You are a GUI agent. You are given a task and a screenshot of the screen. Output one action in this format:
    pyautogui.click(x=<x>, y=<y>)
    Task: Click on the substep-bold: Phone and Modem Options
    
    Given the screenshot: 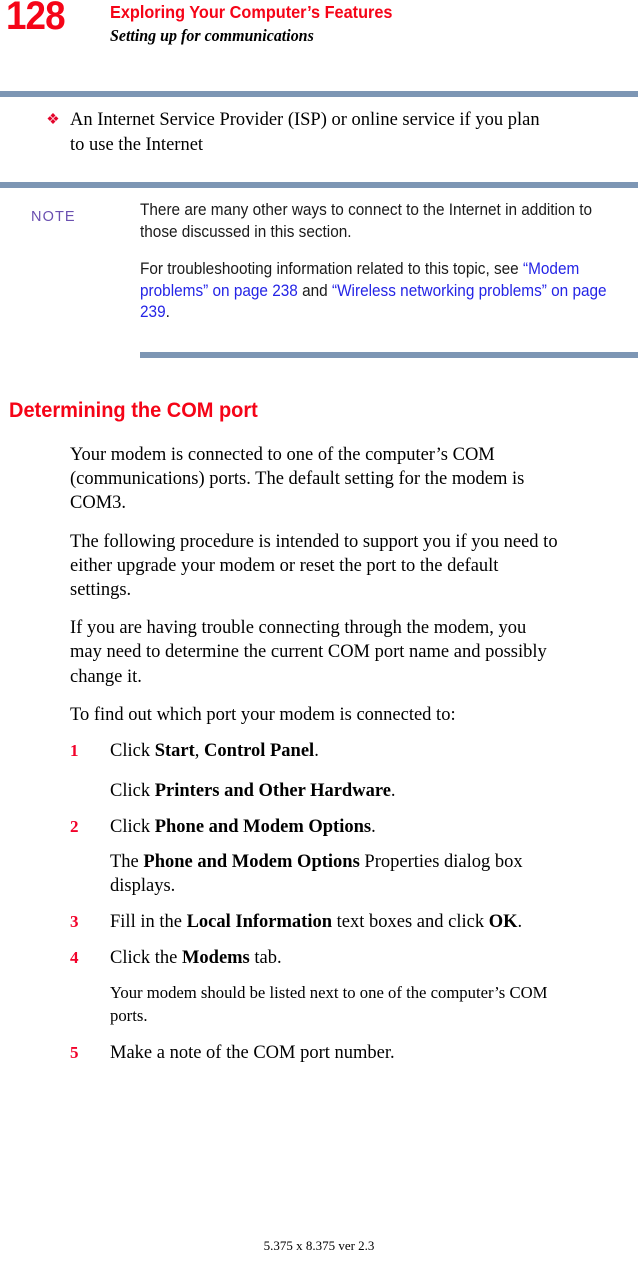 What is the action you would take?
    pyautogui.click(x=251, y=861)
    